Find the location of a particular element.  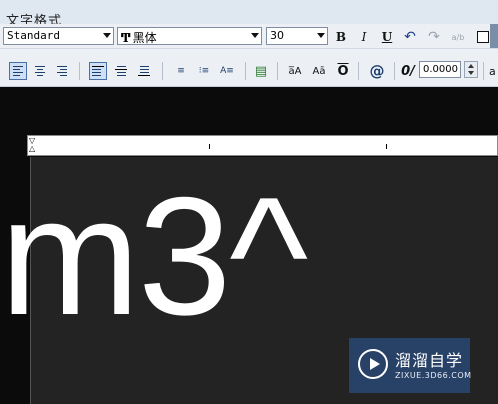

text-height-value: 30 is located at coordinates (277, 35).